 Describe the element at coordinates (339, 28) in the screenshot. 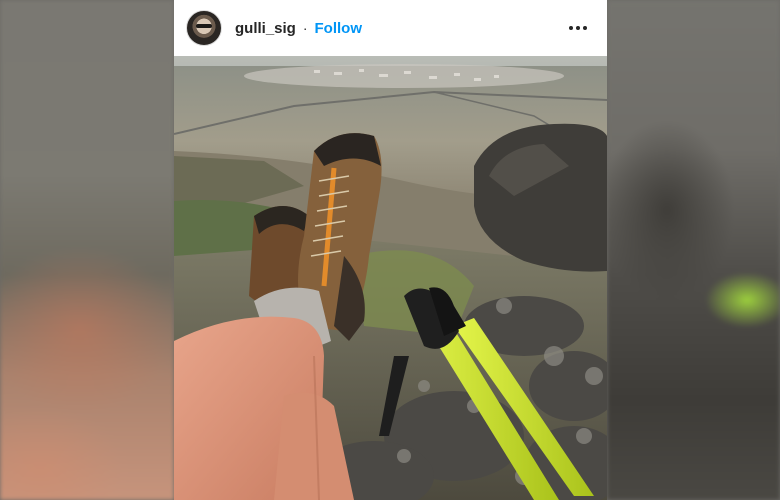

I see `follow-button: Follow` at that location.